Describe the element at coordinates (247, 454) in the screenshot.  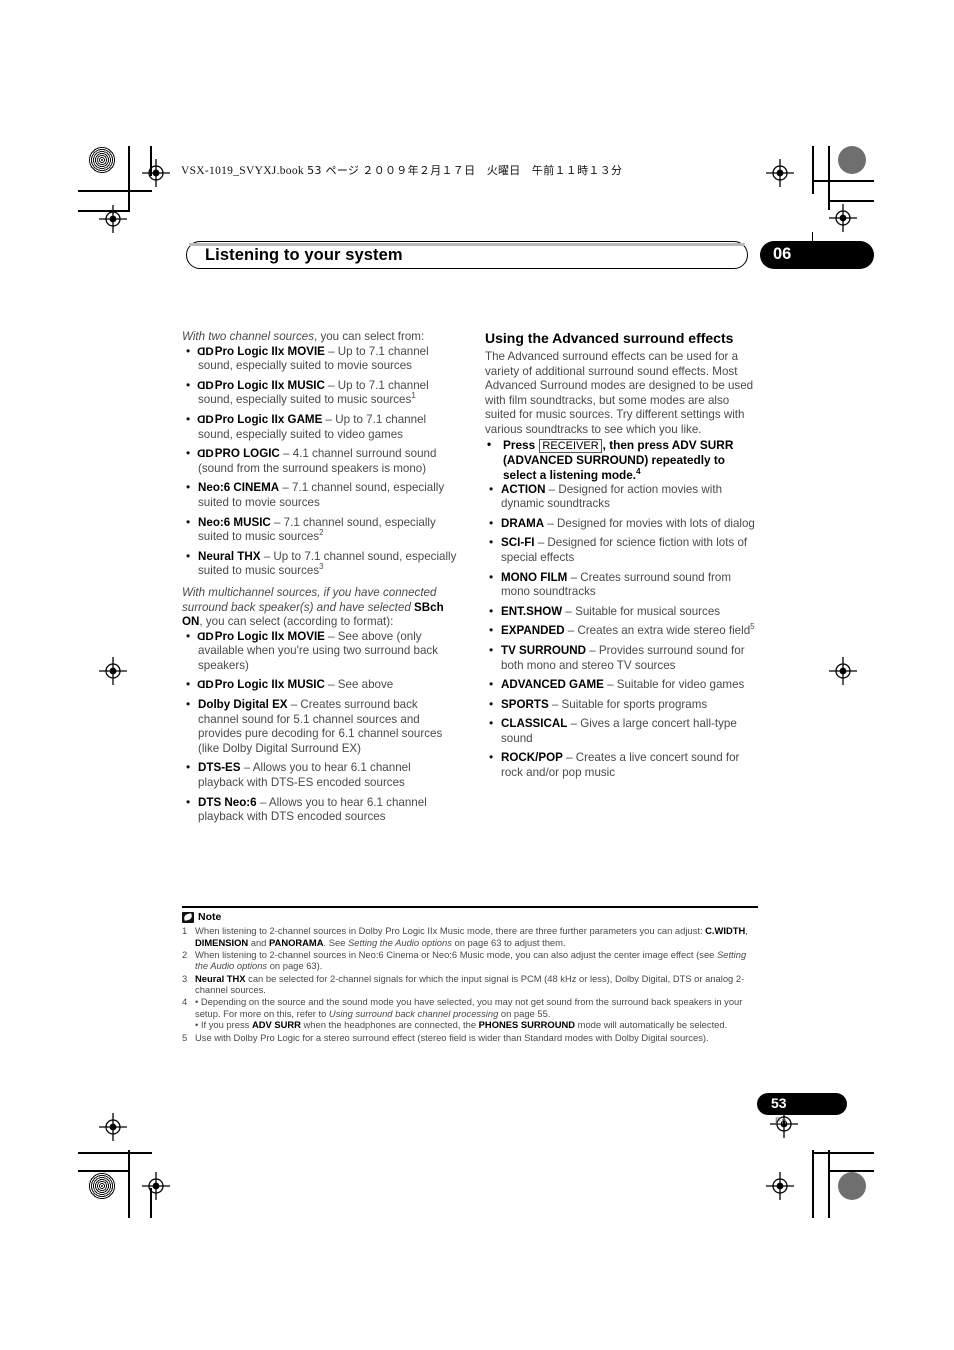
I see `mode-name: PRO LOGIC` at that location.